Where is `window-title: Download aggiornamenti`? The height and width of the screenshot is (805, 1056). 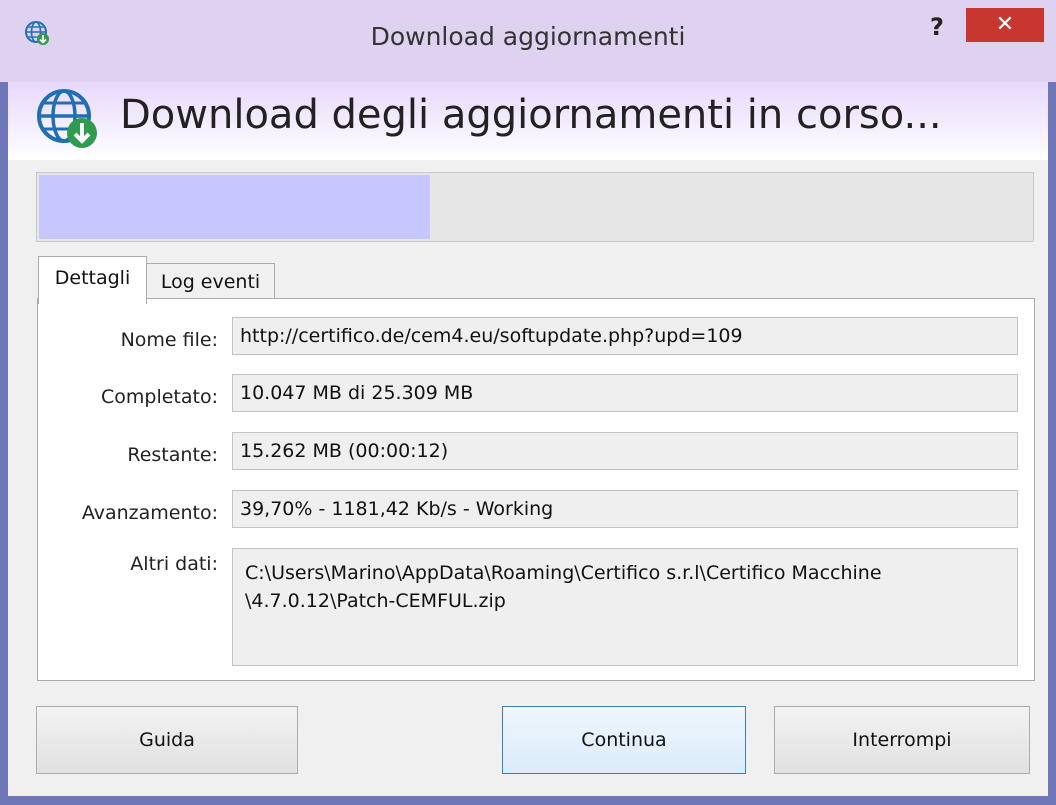
window-title: Download aggiornamenti is located at coordinates (528, 36).